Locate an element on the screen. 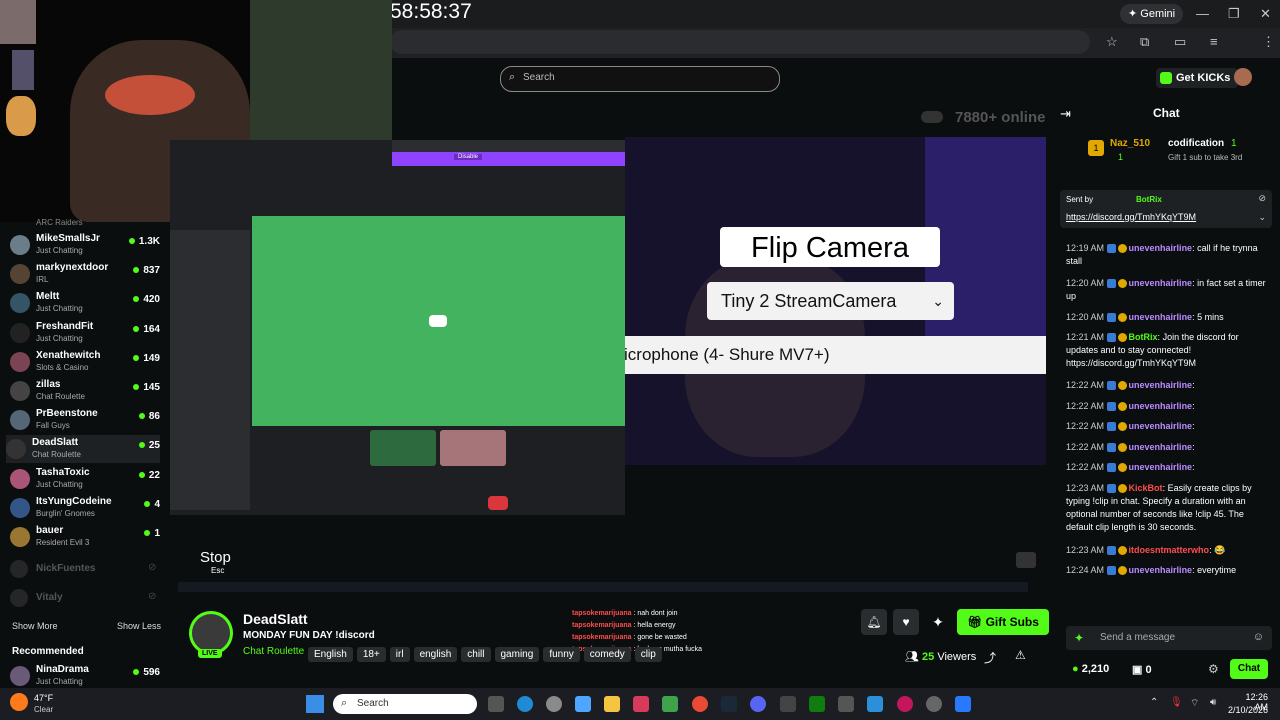  xbox-icon is located at coordinates (817, 704).